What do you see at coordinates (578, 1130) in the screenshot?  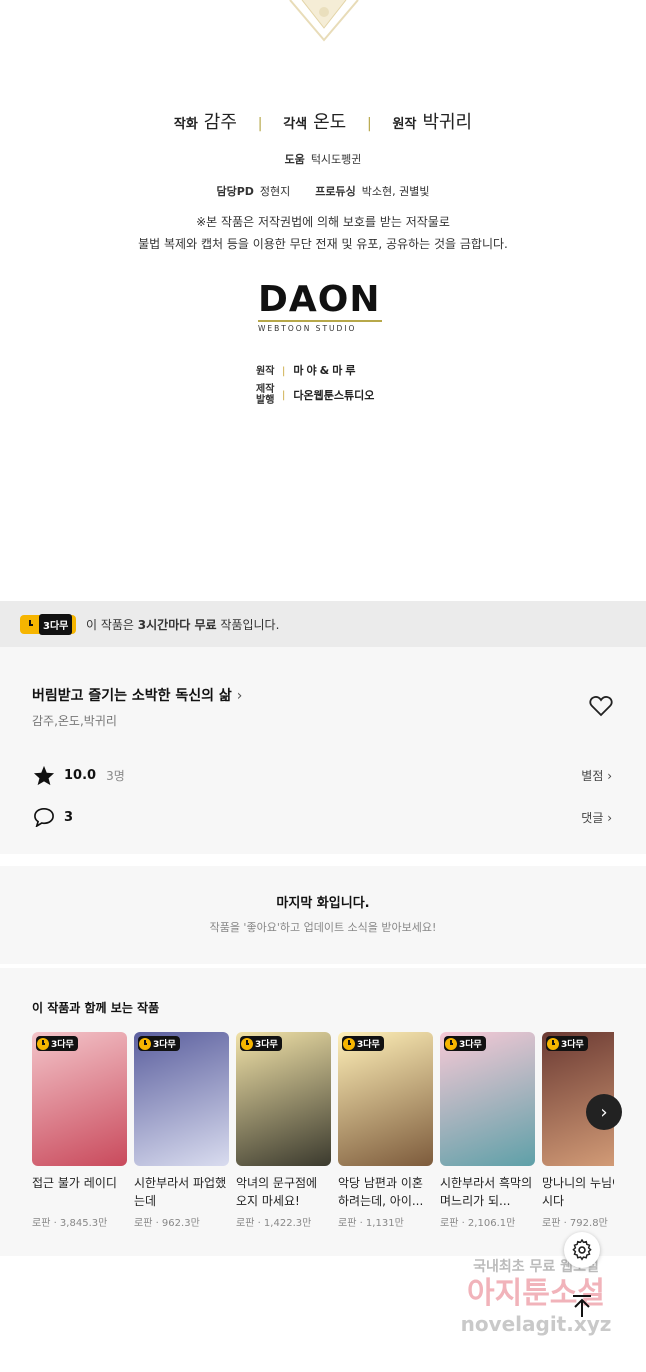 I see `recommend-card: 3다무 망나니의 누님이 시다 로판 · 792.8만` at bounding box center [578, 1130].